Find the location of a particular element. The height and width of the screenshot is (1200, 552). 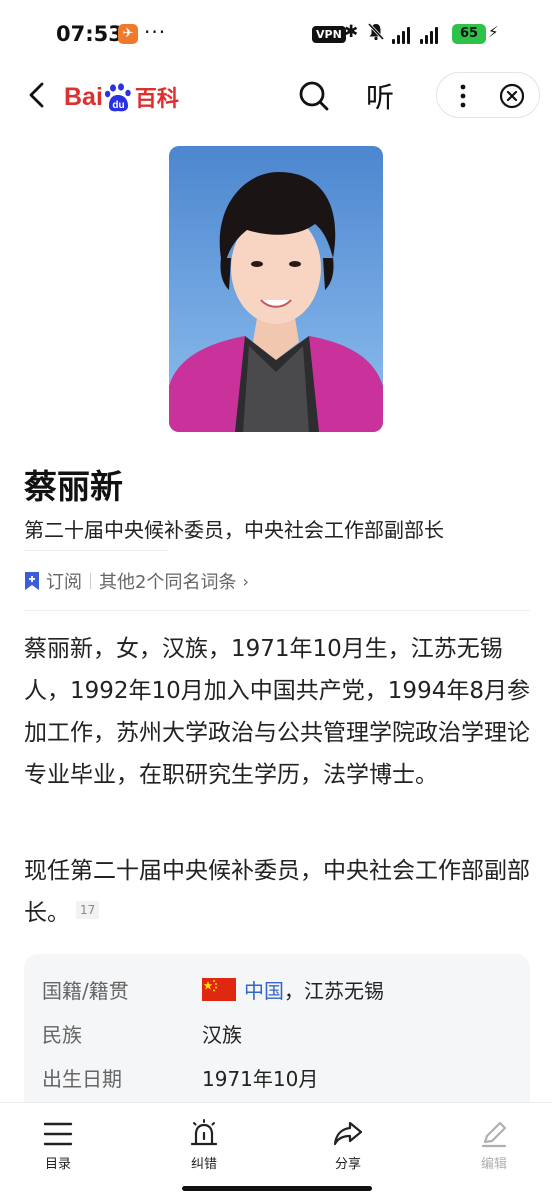

chevron-right-icon: › is located at coordinates (245, 581).